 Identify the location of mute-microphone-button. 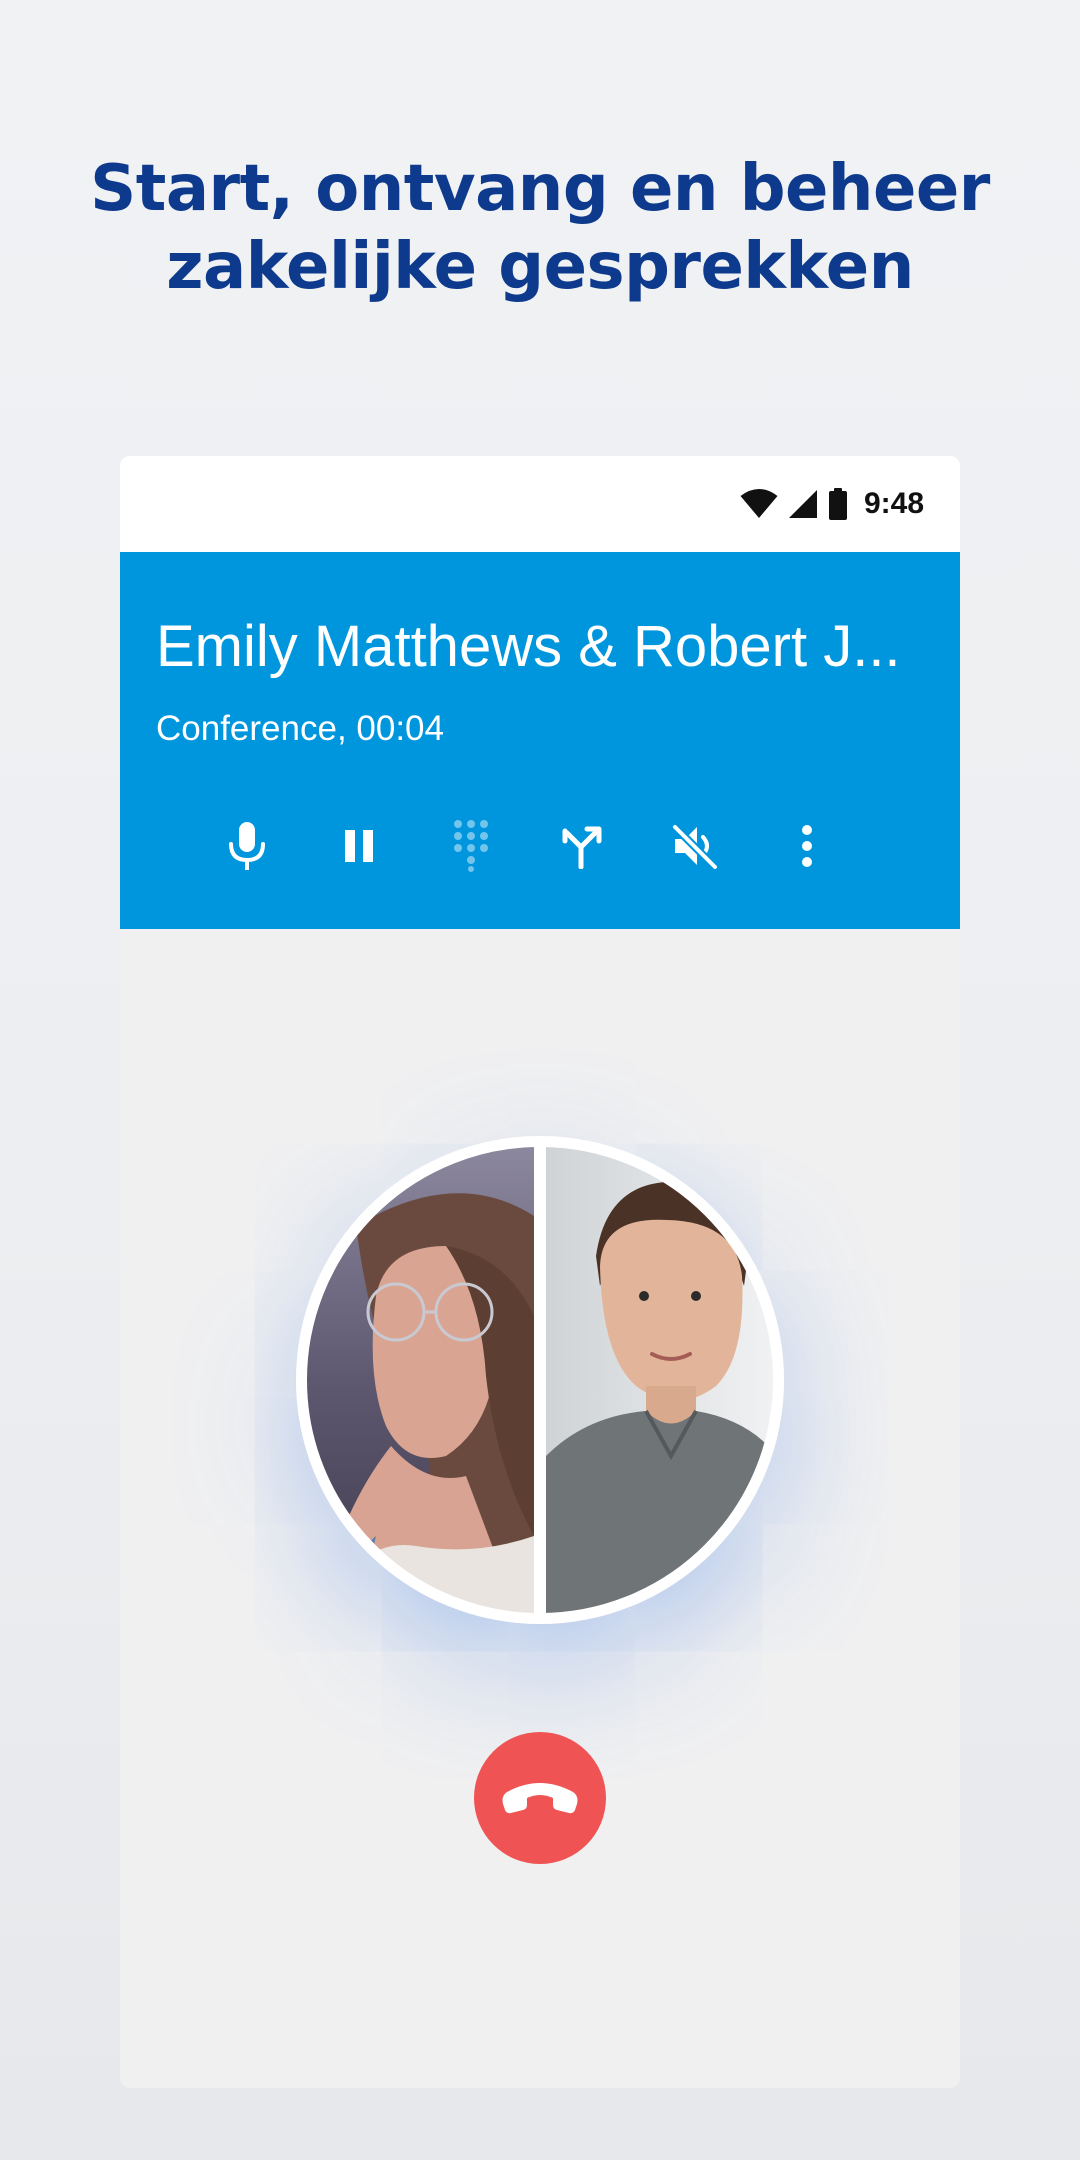
(247, 846).